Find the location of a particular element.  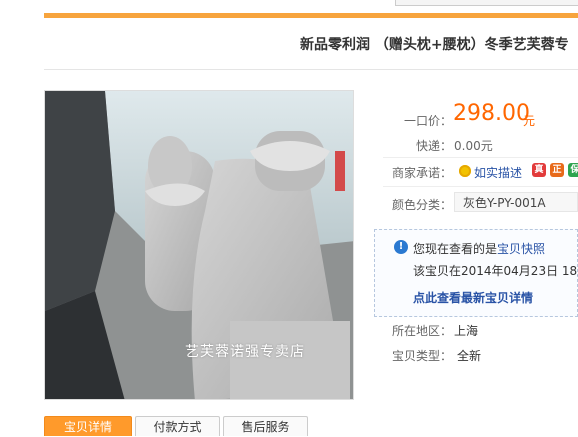

tab-details: 宝贝详情 is located at coordinates (88, 426).